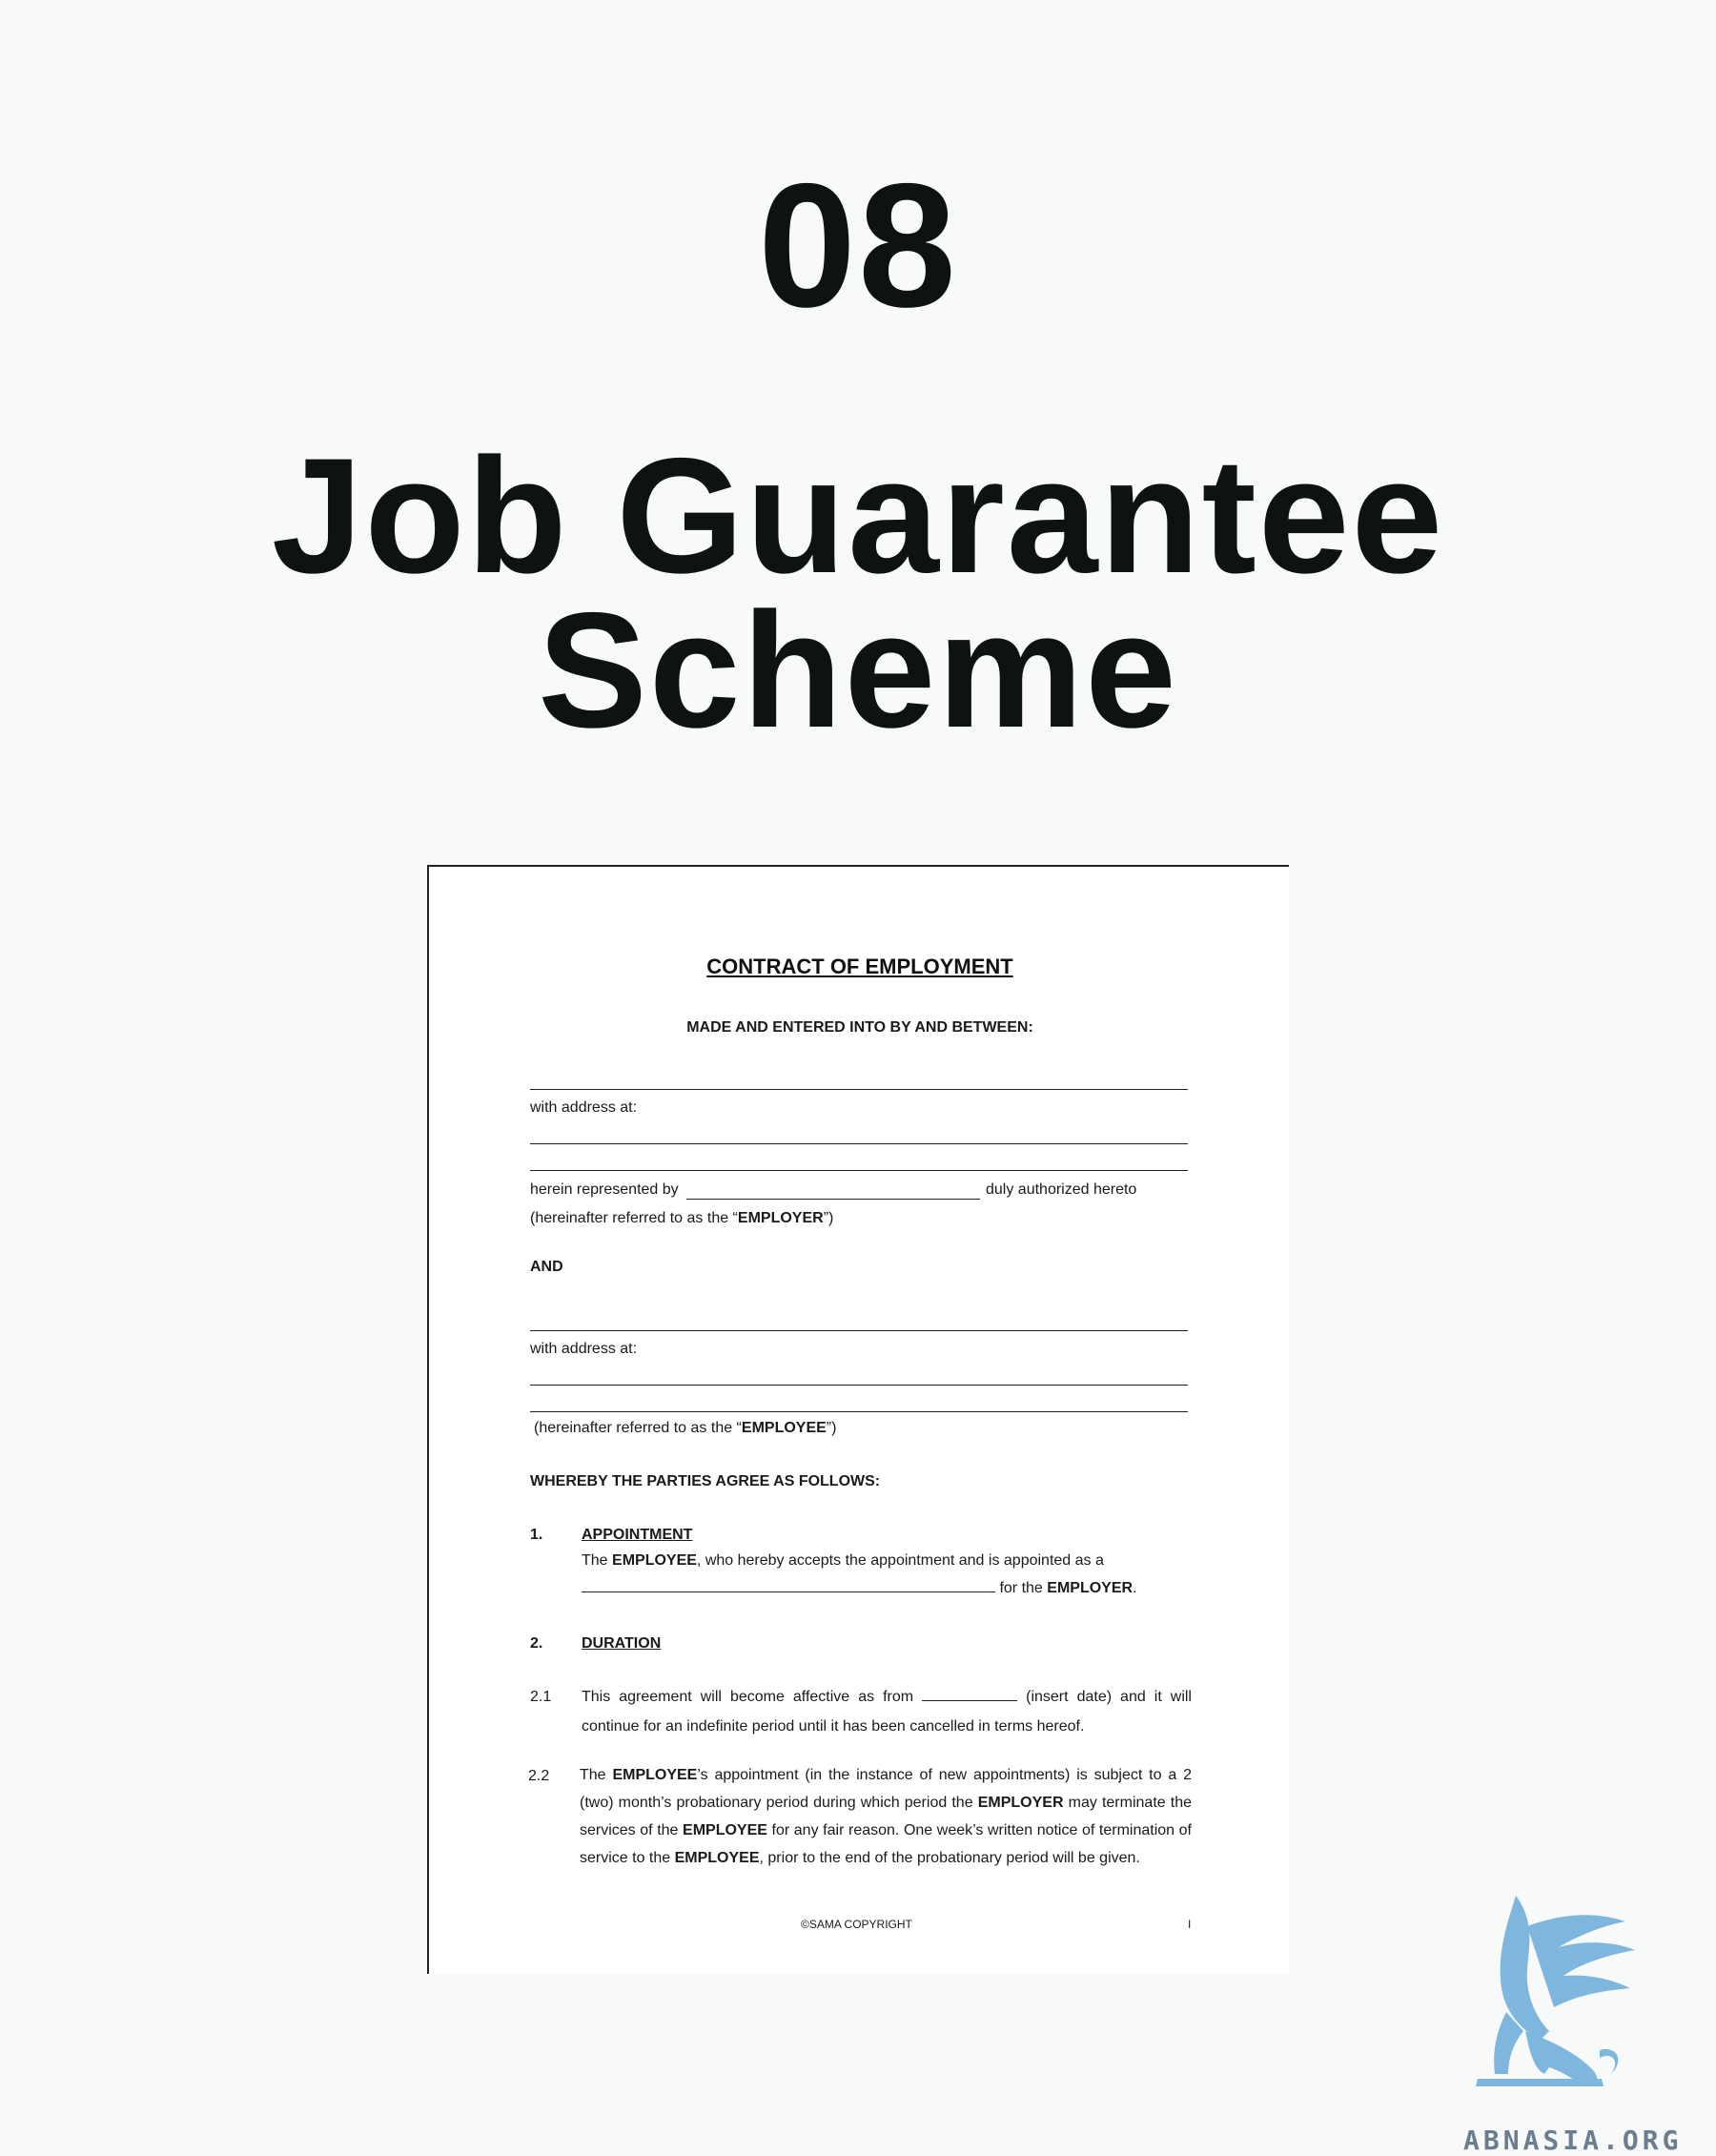 This screenshot has width=1716, height=2156. I want to click on position-blank, so click(788, 1591).